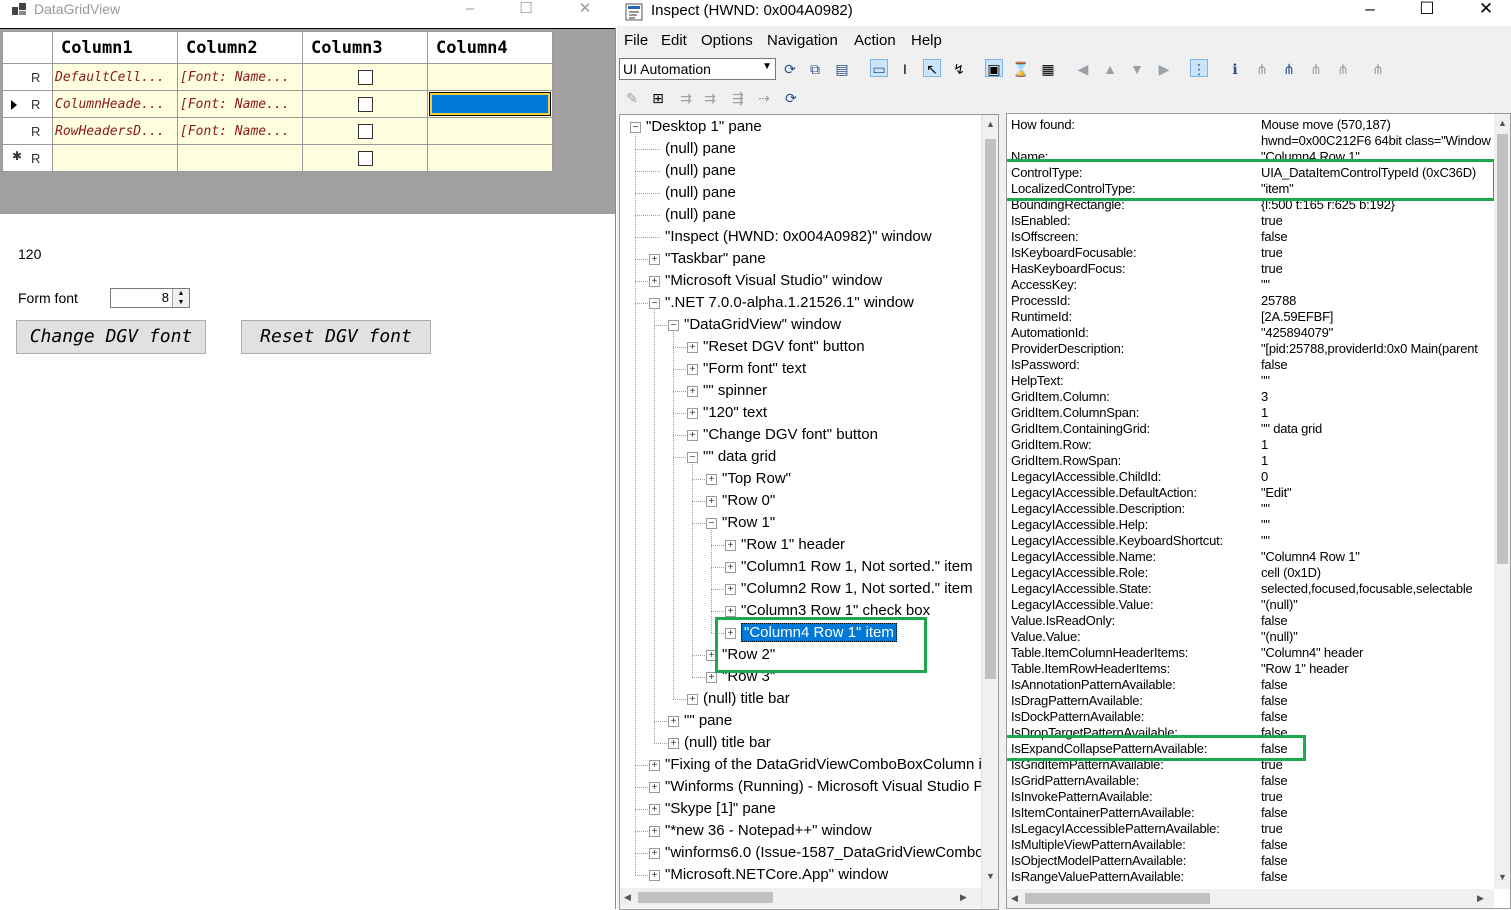  Describe the element at coordinates (735, 413) in the screenshot. I see `tree-item: "120" text` at that location.